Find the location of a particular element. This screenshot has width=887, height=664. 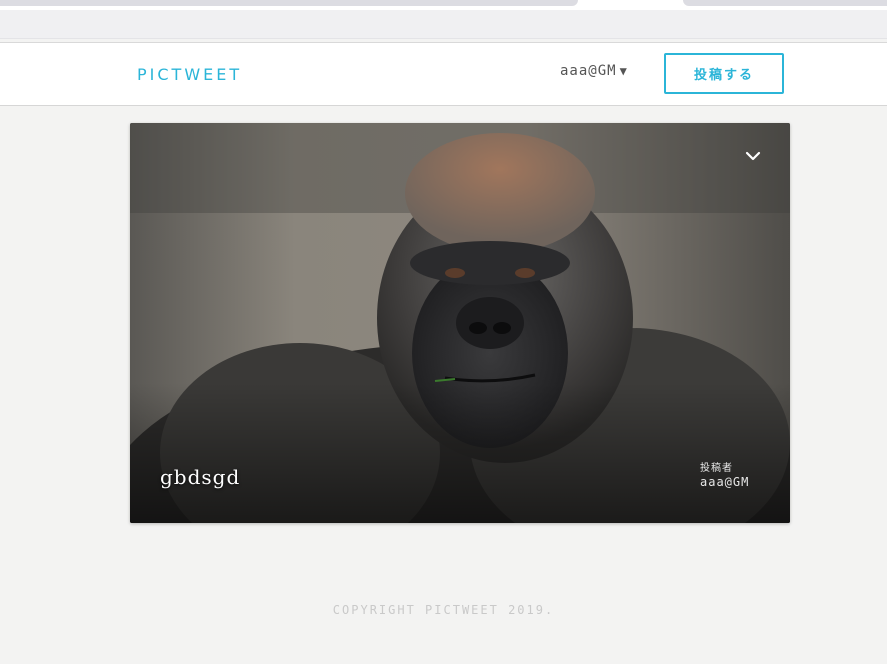

user-menu-label: aaa@GM is located at coordinates (588, 71).